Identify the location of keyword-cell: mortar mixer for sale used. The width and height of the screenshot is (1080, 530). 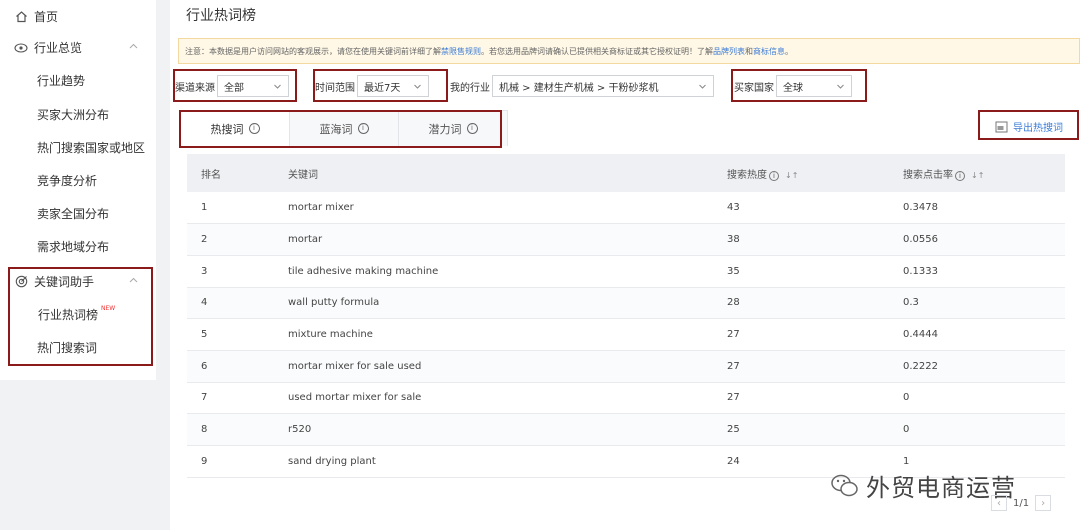
(493, 366).